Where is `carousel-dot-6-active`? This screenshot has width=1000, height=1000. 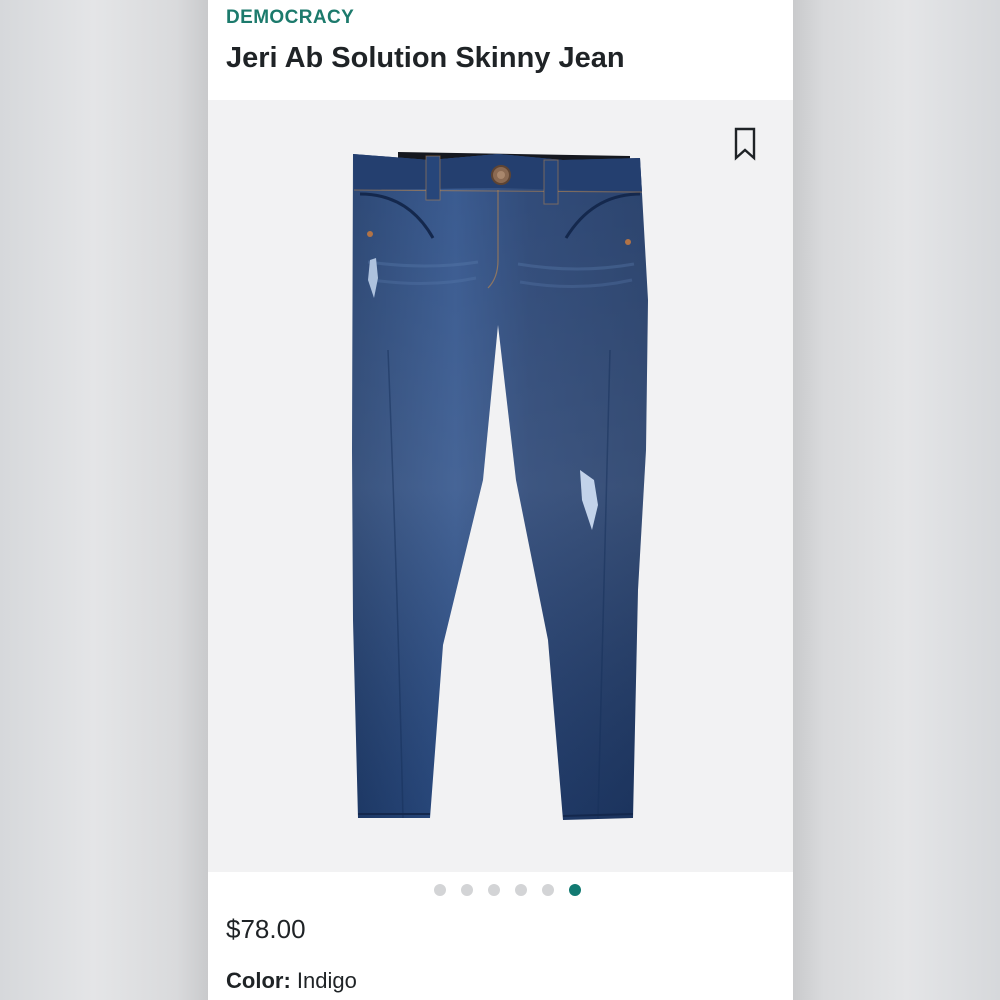
carousel-dot-6-active is located at coordinates (575, 890).